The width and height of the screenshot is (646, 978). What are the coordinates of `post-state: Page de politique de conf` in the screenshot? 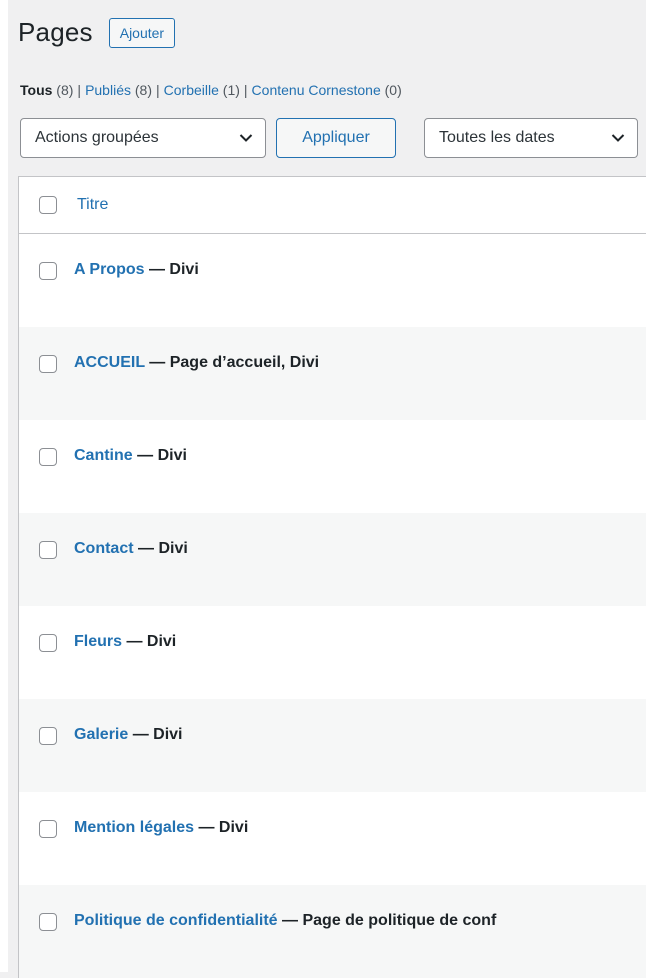 It's located at (399, 920).